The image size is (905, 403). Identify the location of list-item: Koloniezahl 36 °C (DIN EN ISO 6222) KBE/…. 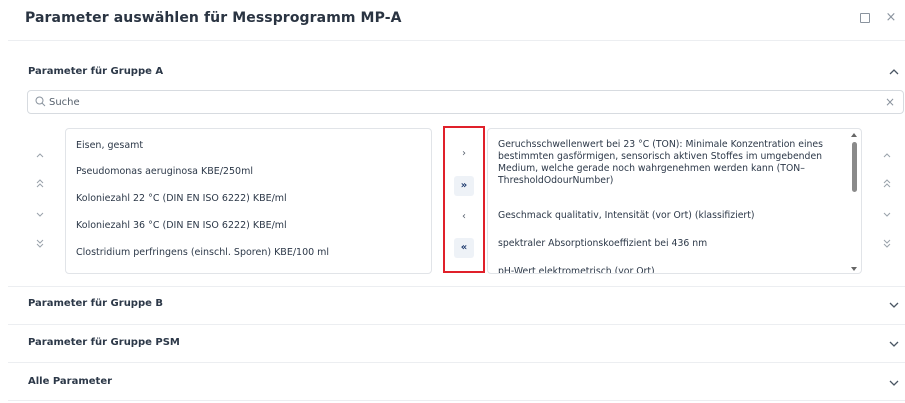
(181, 225).